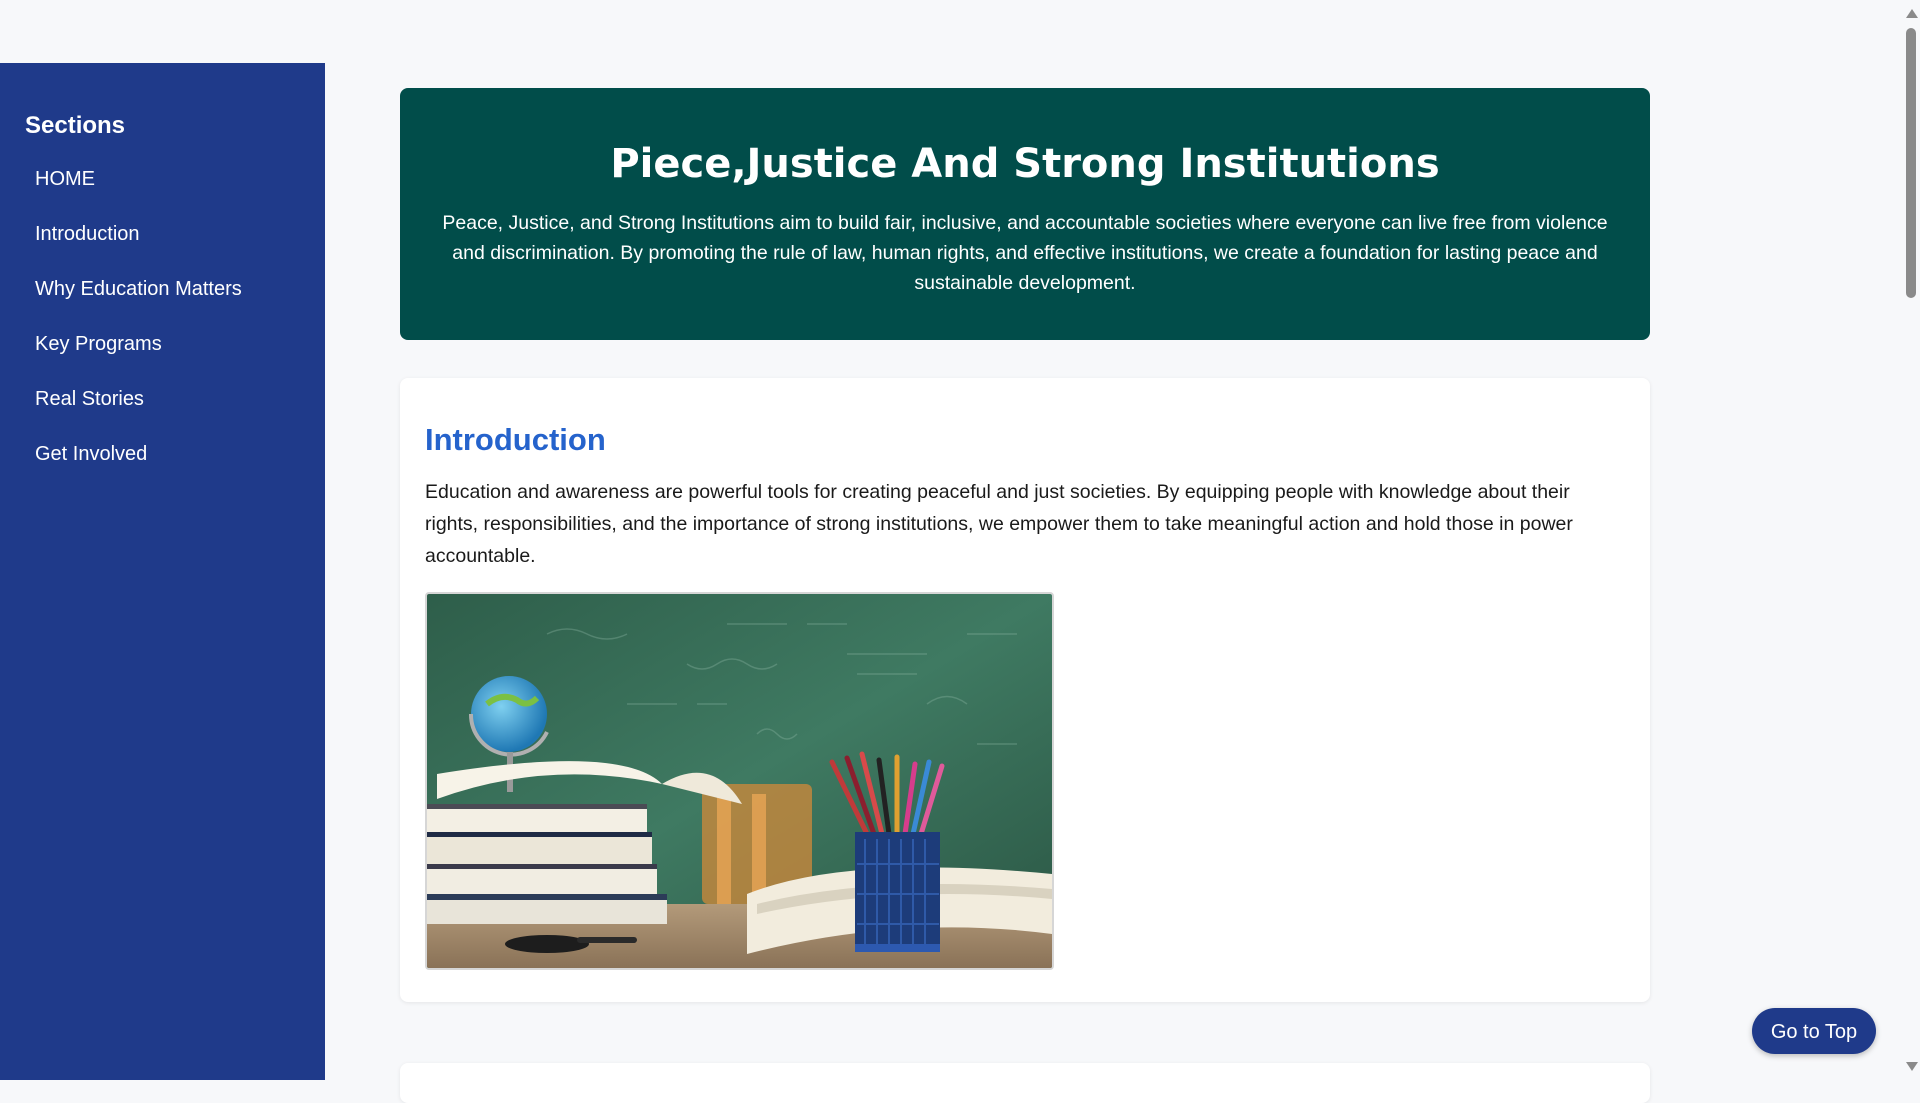  What do you see at coordinates (162, 348) in the screenshot?
I see `sidebar-item-key-programs: Key Programs` at bounding box center [162, 348].